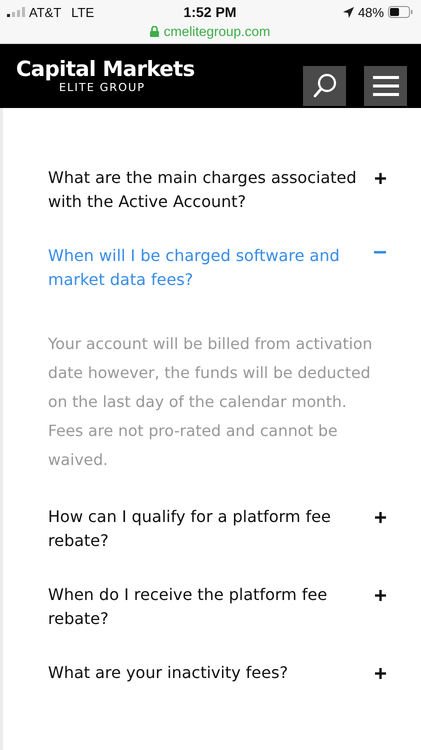  What do you see at coordinates (154, 31) in the screenshot?
I see `lock-icon` at bounding box center [154, 31].